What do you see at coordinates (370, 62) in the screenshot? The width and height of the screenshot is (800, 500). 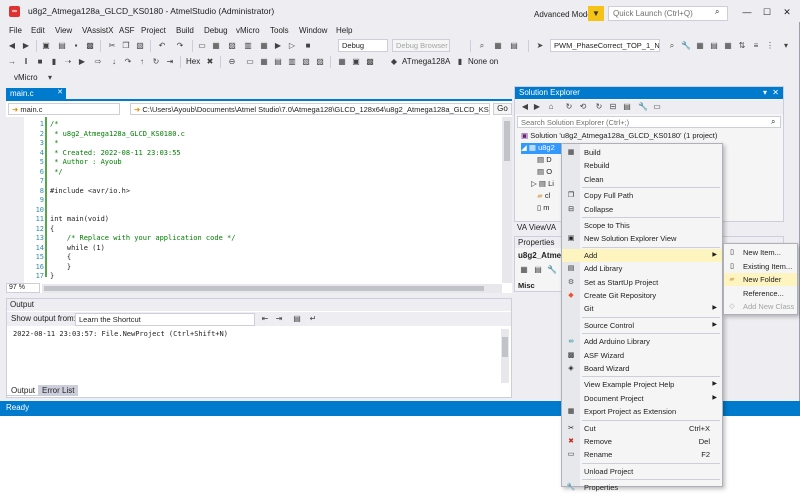 I see `tool-icon: ▩` at bounding box center [370, 62].